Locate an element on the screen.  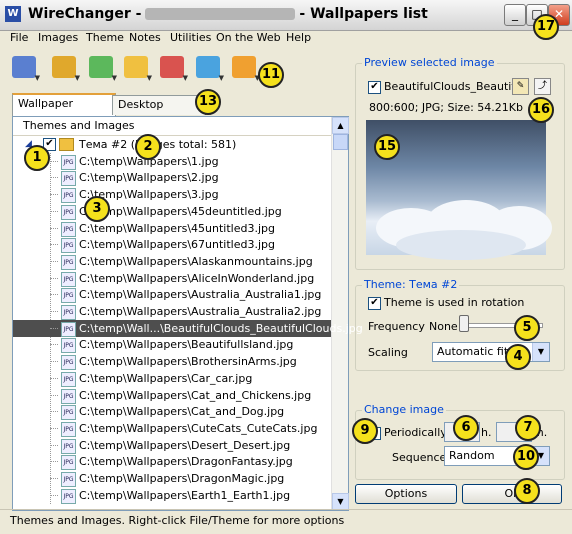
menu-on-the-web: On the Web is located at coordinates (248, 37).